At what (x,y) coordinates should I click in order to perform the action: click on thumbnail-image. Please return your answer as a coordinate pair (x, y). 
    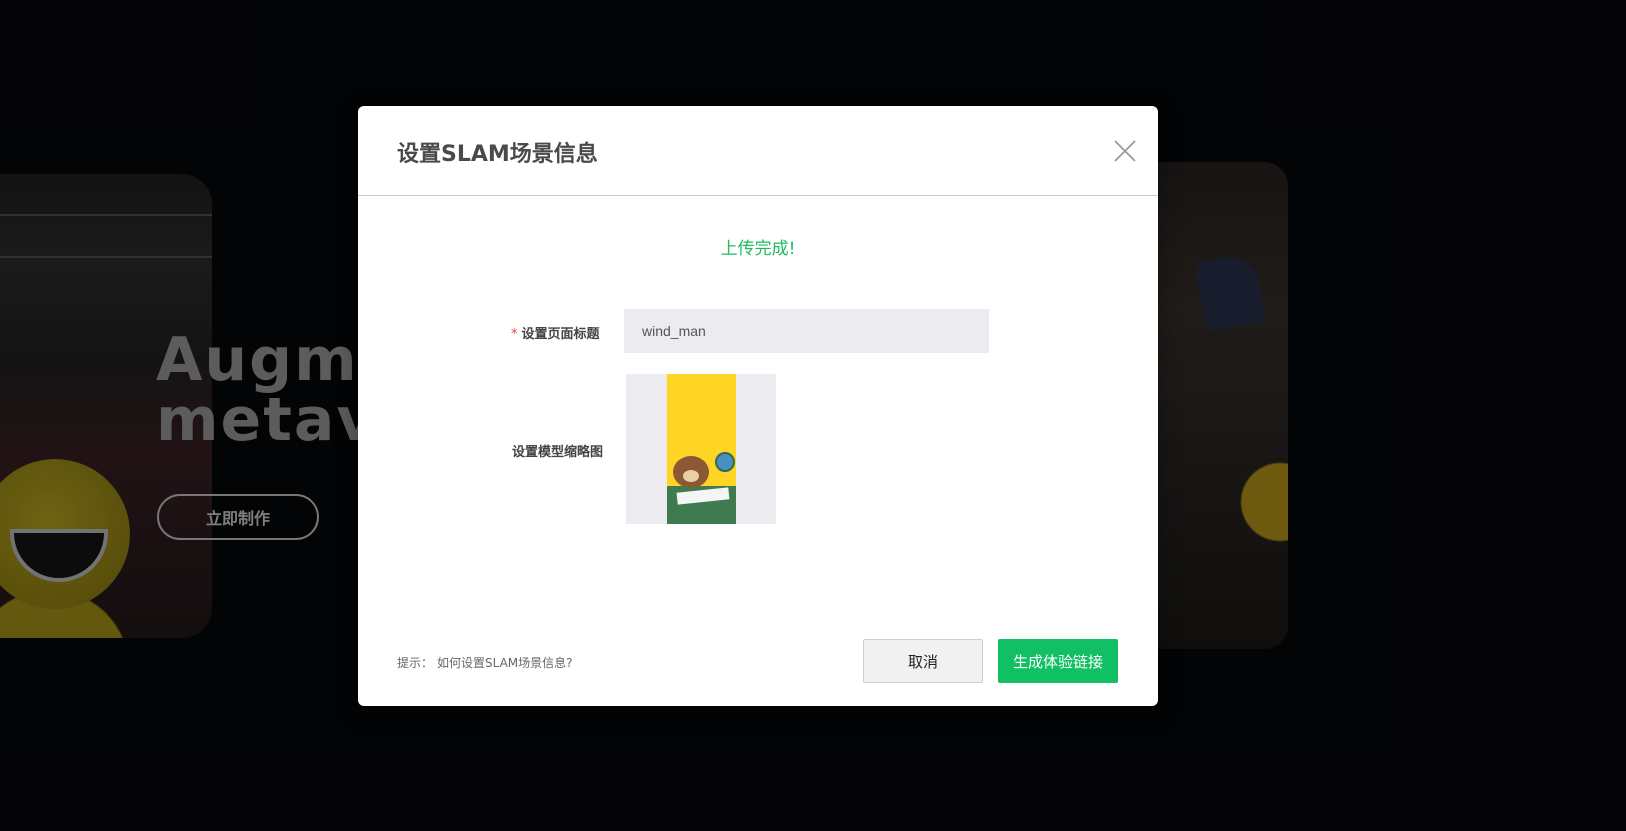
    Looking at the image, I should click on (701, 449).